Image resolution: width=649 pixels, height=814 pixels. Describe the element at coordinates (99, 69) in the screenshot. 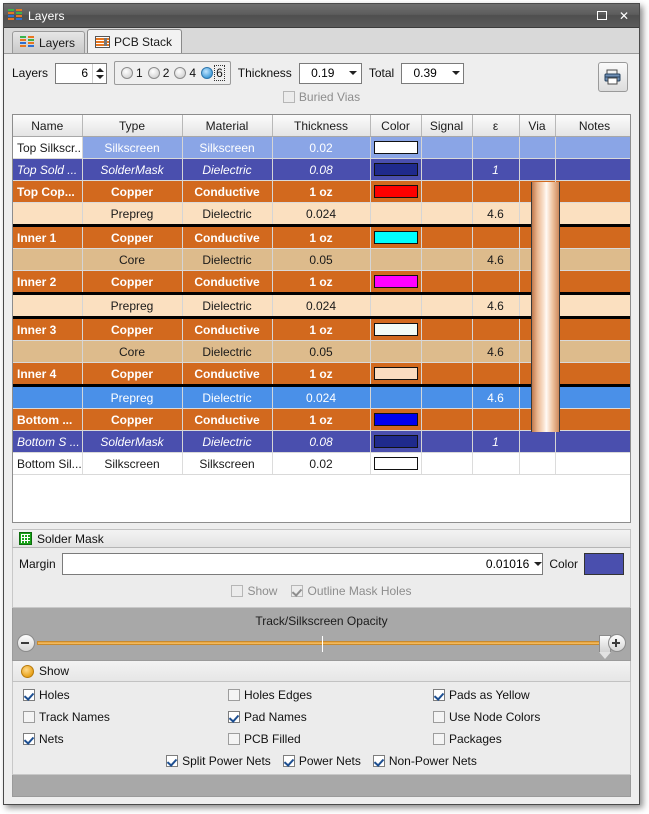

I see `chevron-up-icon` at that location.